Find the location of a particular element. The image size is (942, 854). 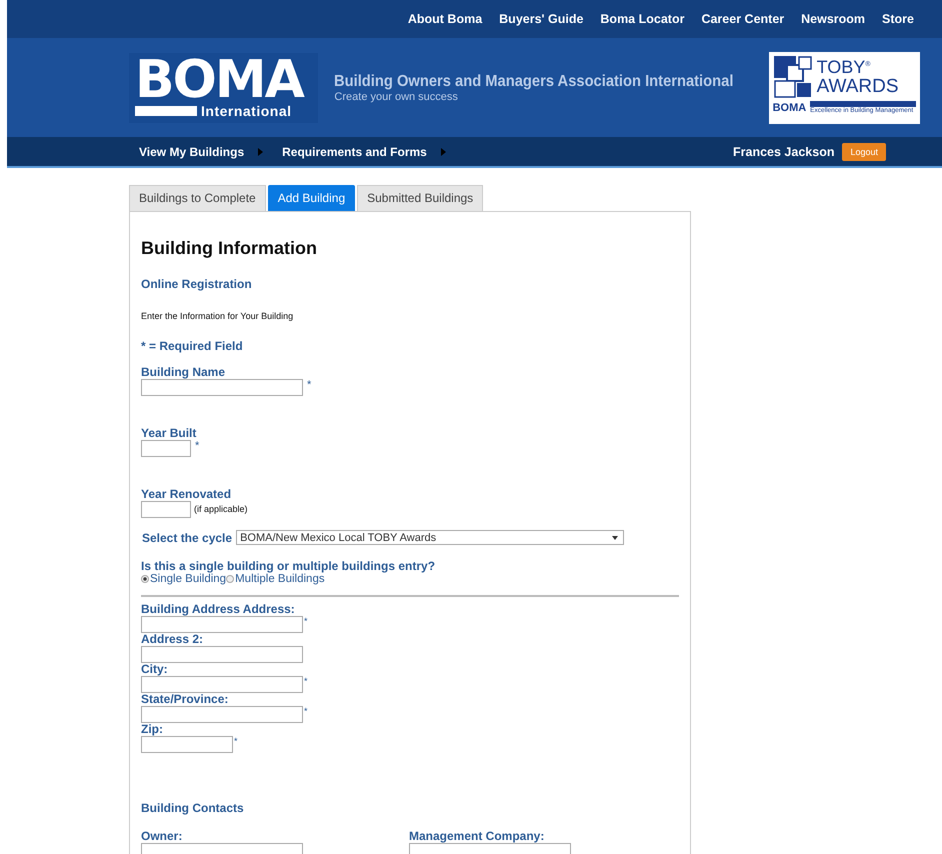

user-name: Frances Jackson is located at coordinates (783, 151).